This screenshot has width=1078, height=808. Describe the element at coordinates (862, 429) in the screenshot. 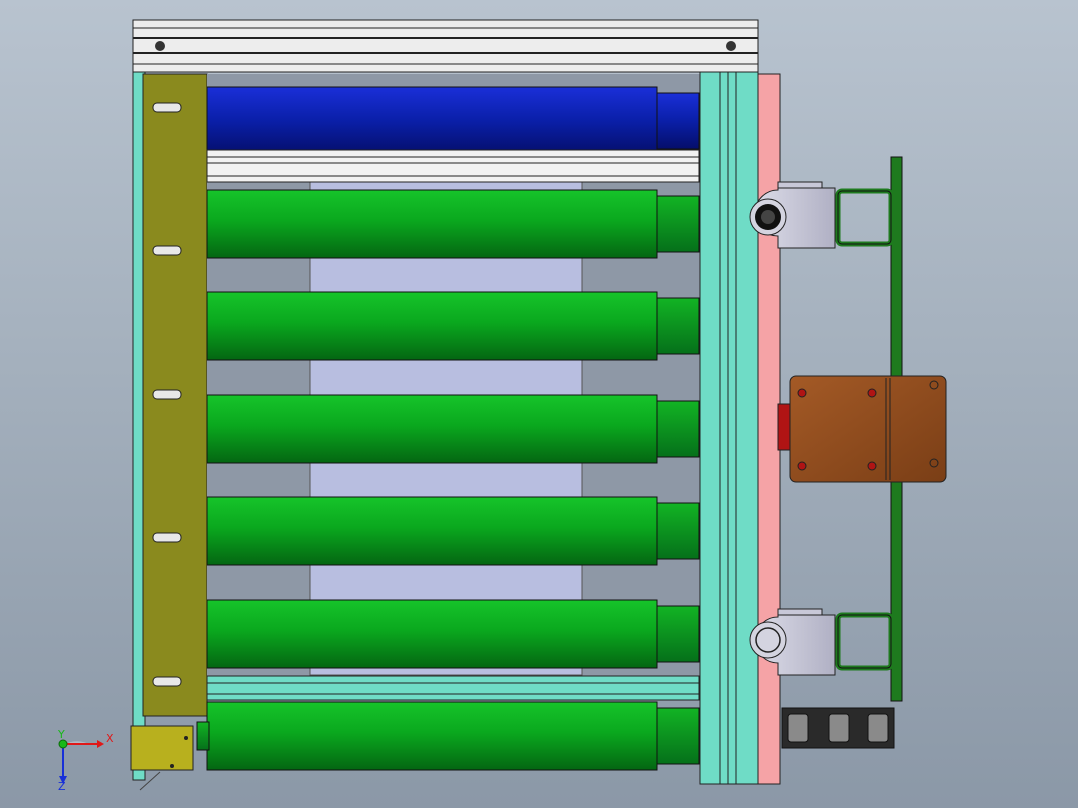

I see `motor-unit` at that location.